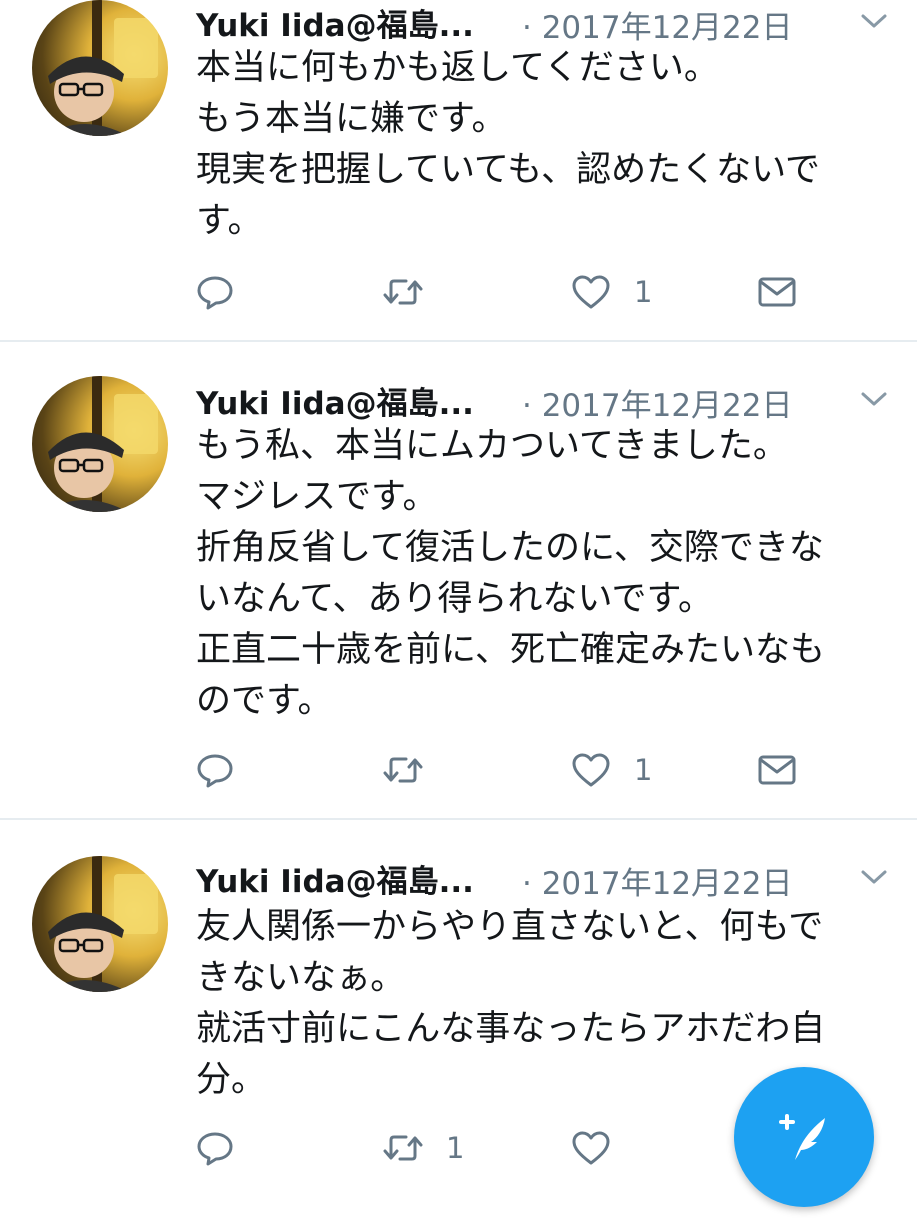 The height and width of the screenshot is (1220, 917). Describe the element at coordinates (301, 978) in the screenshot. I see `tweet-text-line: きないなぁ。` at that location.